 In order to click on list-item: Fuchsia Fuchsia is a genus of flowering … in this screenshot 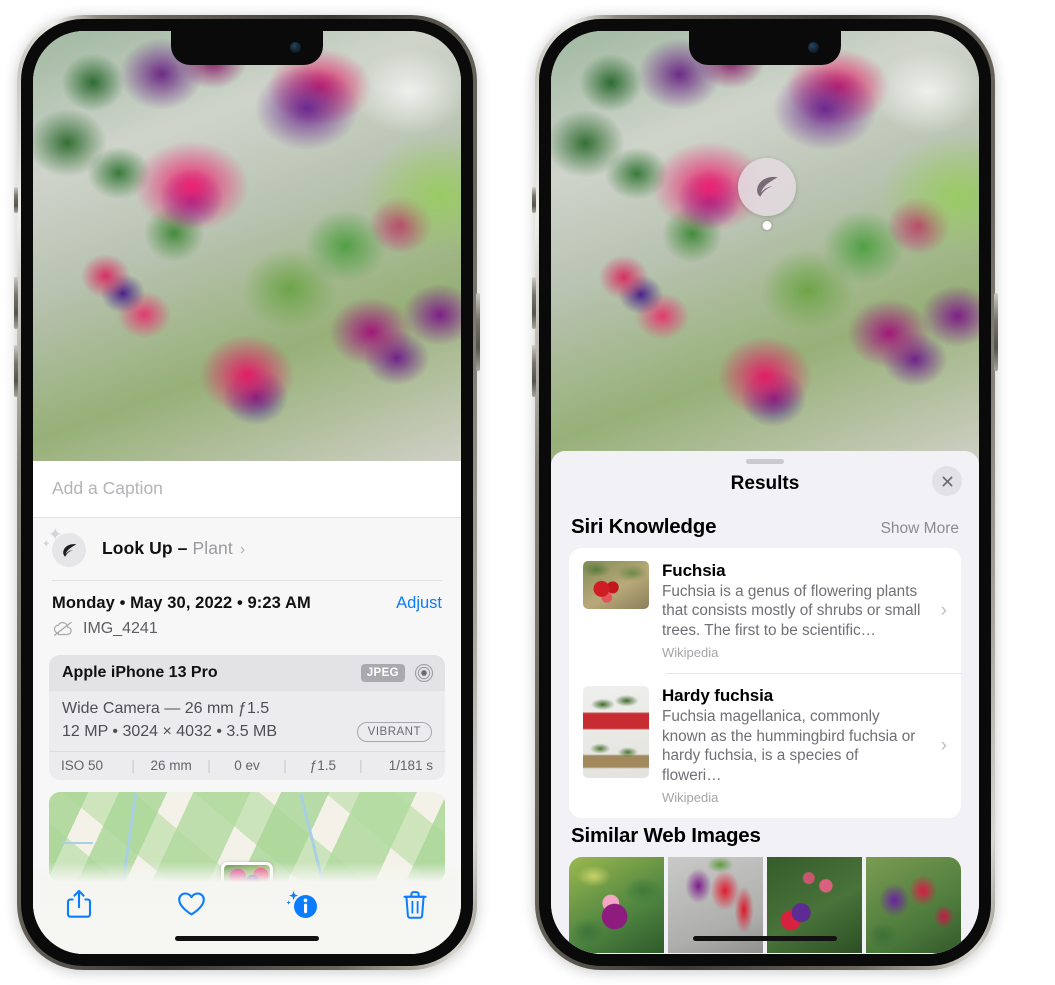, I will do `click(765, 610)`.